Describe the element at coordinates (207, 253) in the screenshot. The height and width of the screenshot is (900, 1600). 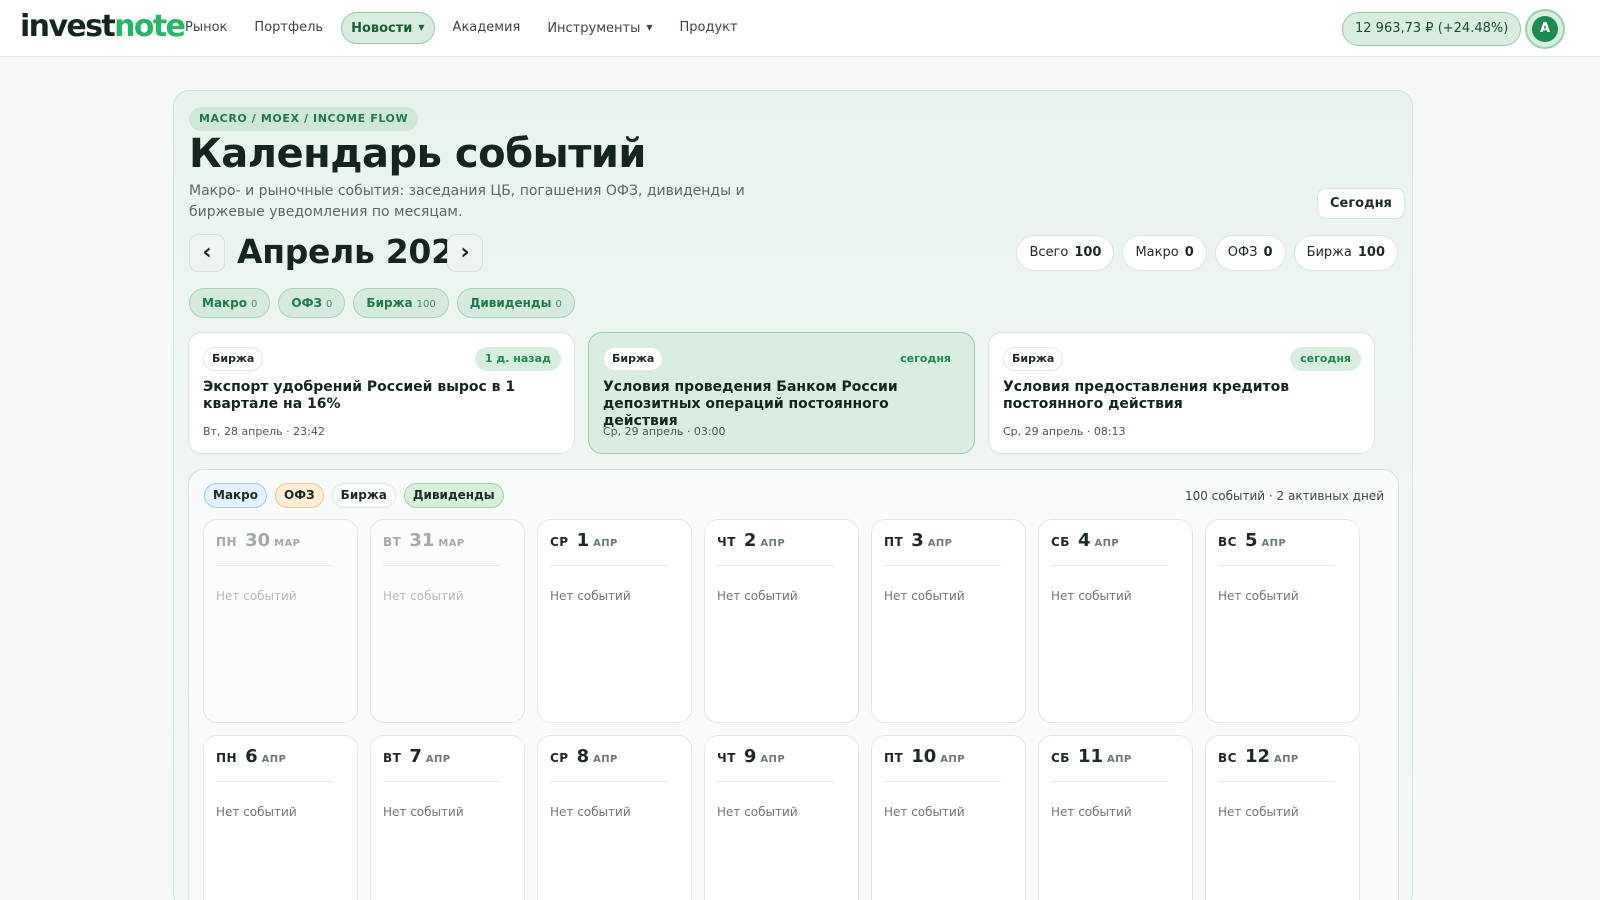
I see `prev-month-button: ‹` at that location.